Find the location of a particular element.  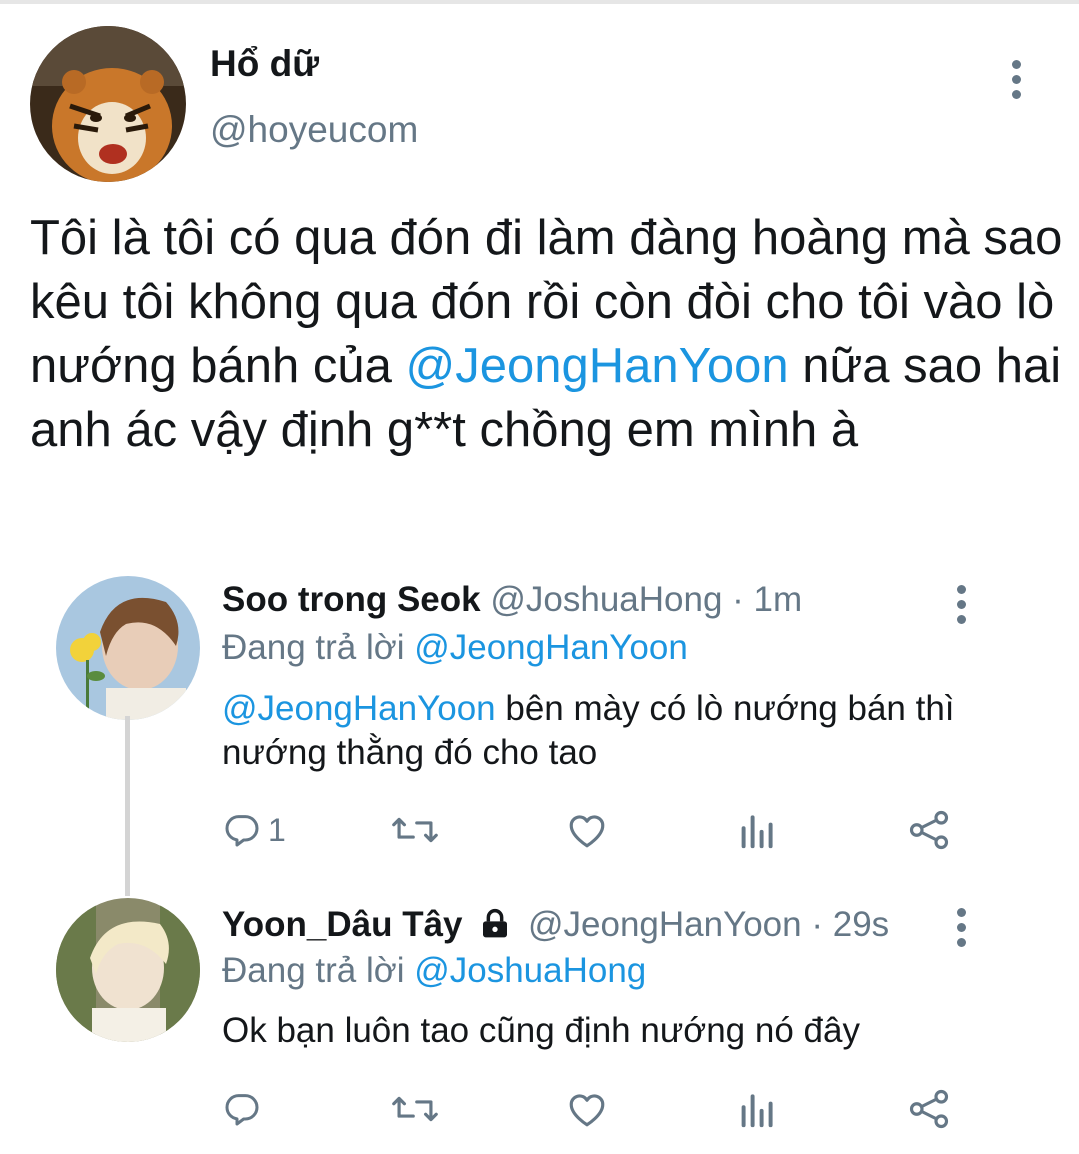

reply-button: 1 is located at coordinates (254, 830).